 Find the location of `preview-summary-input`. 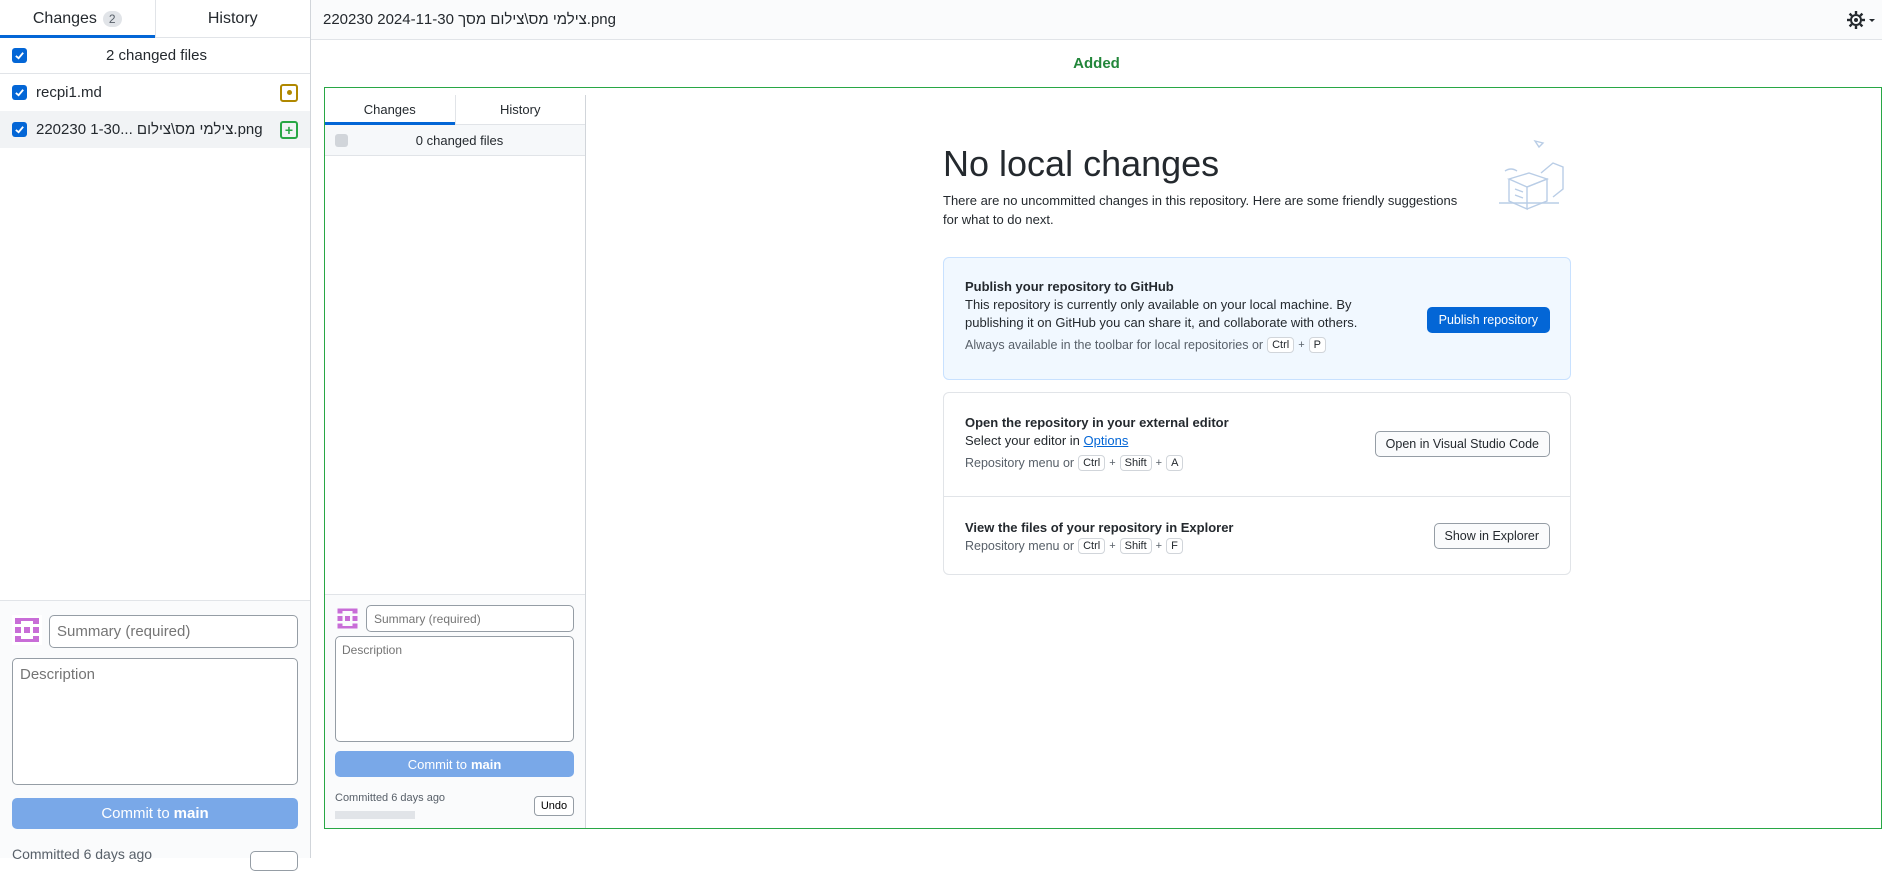

preview-summary-input is located at coordinates (470, 618).